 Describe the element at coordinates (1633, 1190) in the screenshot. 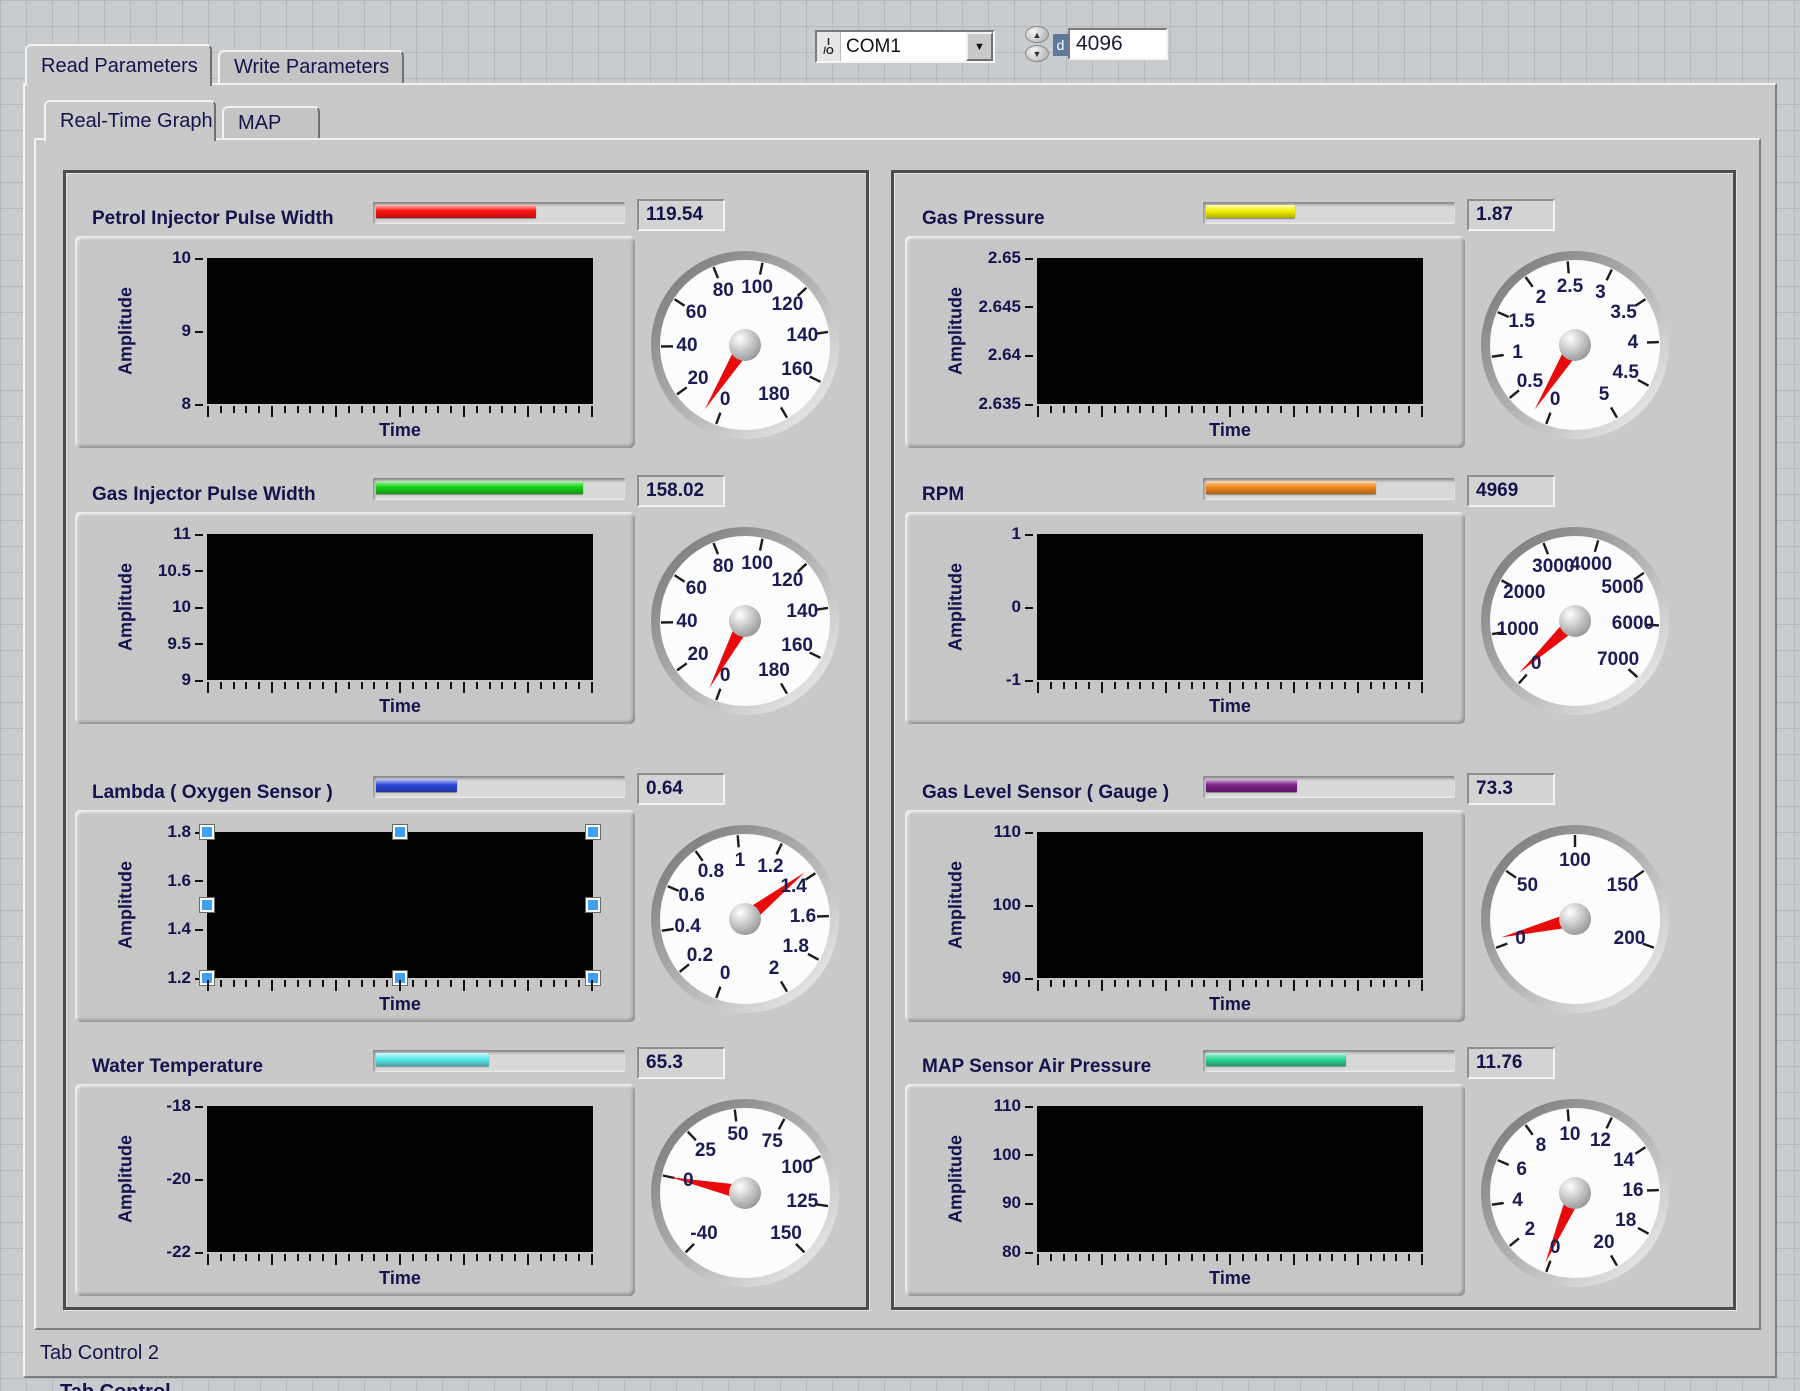

I see `gauge-tick-label: 16` at that location.